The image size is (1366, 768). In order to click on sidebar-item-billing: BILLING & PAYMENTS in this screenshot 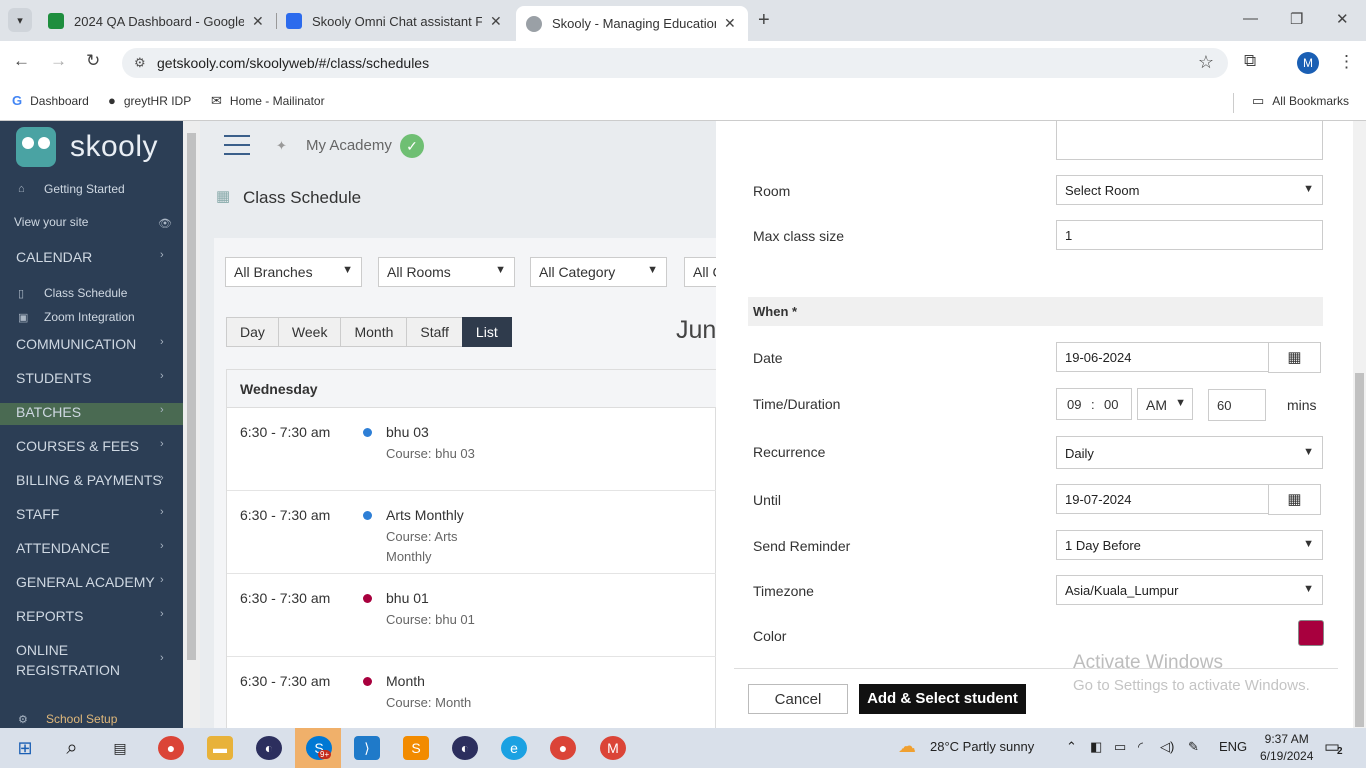, I will do `click(89, 480)`.